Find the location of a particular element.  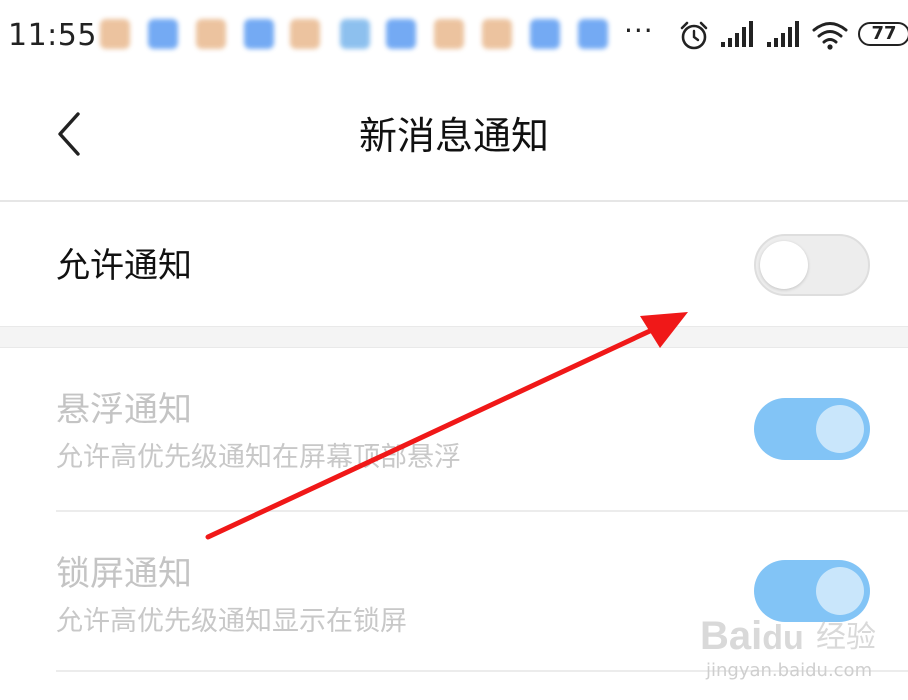

baidu-jingyan-watermark: Baidu 经验 jingyan.baidu.com is located at coordinates (800, 654).